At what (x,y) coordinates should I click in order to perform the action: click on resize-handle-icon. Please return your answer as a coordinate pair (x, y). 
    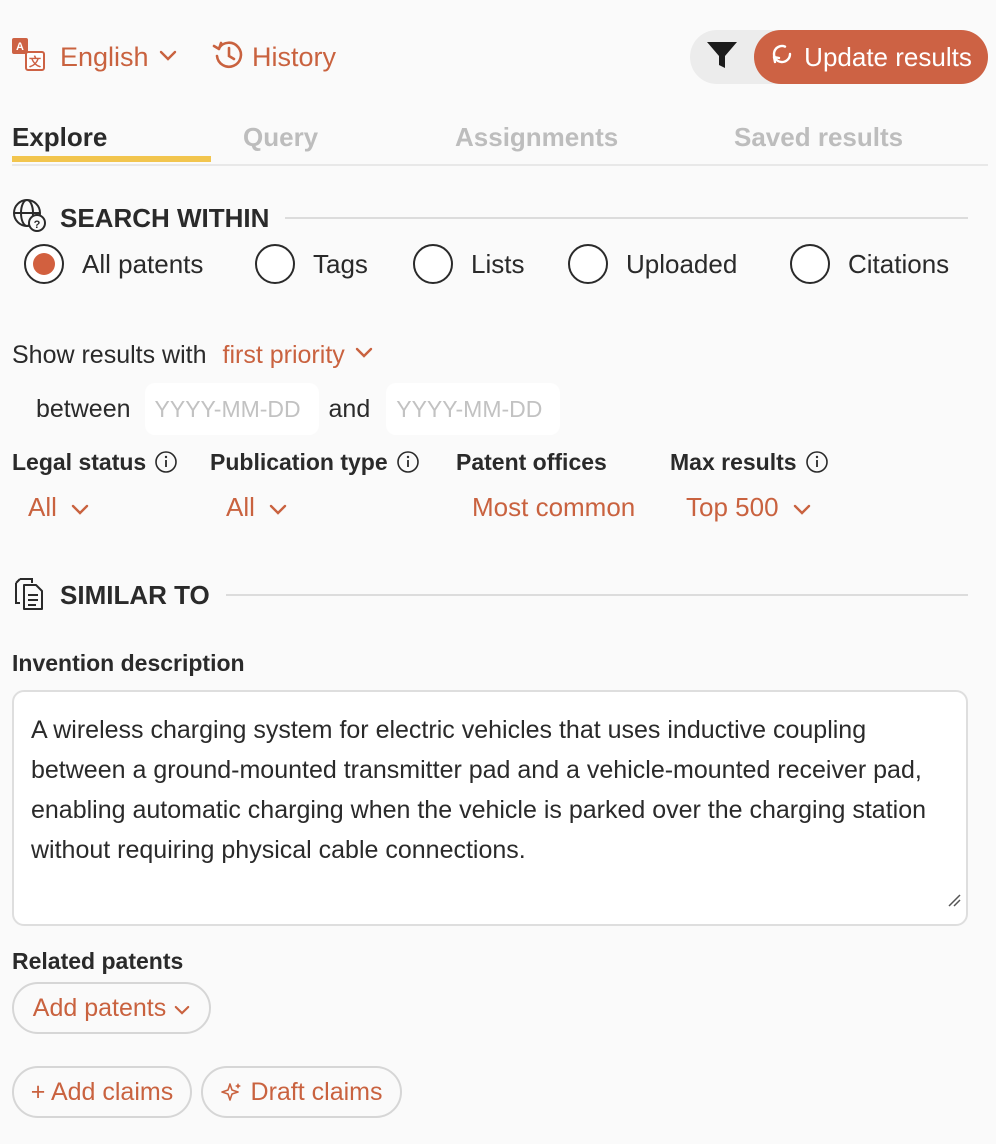
    Looking at the image, I should click on (954, 900).